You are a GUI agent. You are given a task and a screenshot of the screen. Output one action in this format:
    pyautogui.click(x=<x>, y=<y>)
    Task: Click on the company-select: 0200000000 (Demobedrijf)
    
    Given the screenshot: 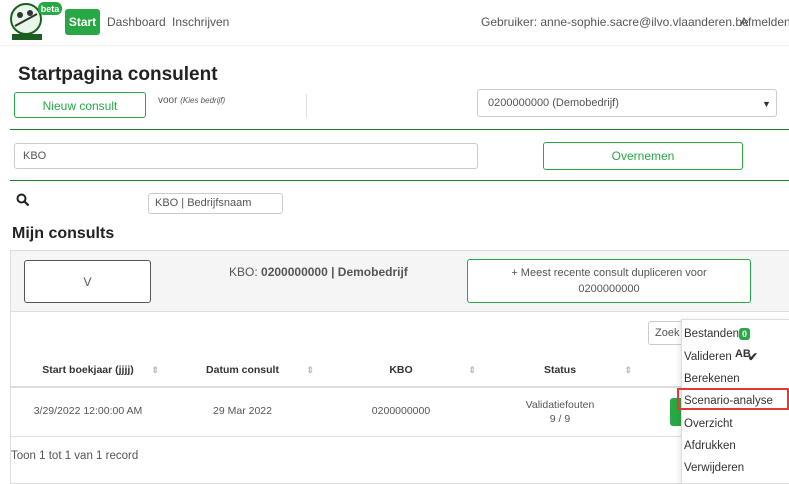 What is the action you would take?
    pyautogui.click(x=627, y=103)
    